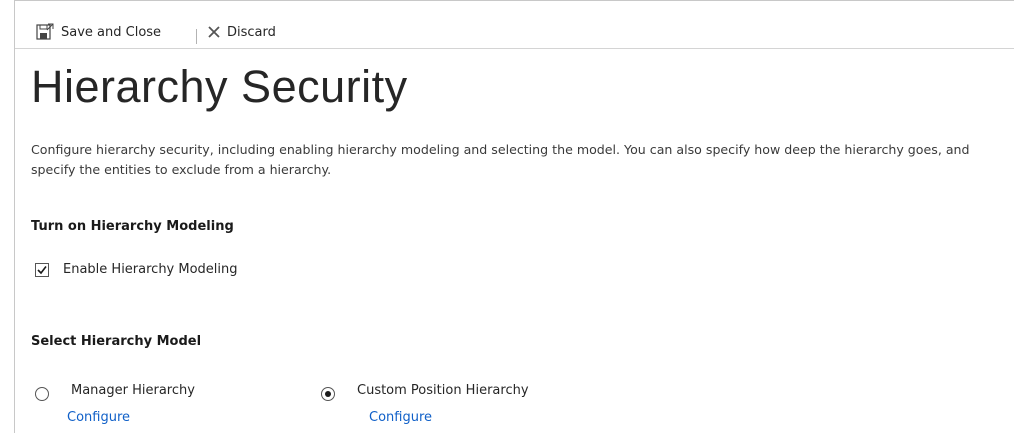 The width and height of the screenshot is (1016, 433). Describe the element at coordinates (131, 417) in the screenshot. I see `configure-manager-hierarchy-link: Configure` at that location.